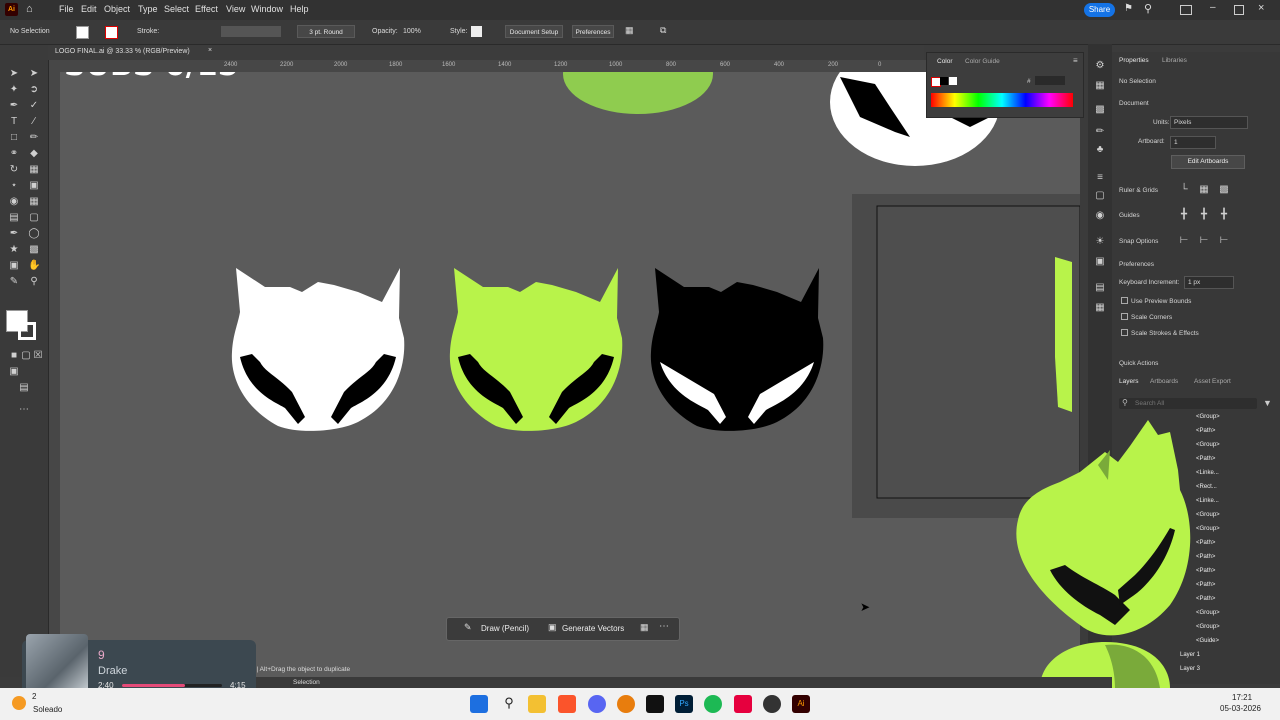 The width and height of the screenshot is (1280, 720). What do you see at coordinates (772, 704) in the screenshot?
I see `obs-icon` at bounding box center [772, 704].